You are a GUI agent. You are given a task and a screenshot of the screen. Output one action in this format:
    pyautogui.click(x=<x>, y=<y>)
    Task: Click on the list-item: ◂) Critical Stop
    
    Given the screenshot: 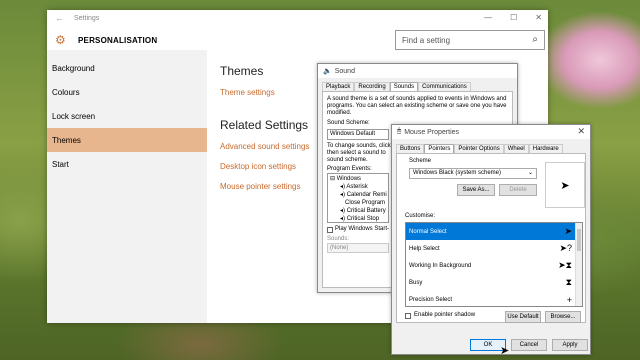 What is the action you would take?
    pyautogui.click(x=358, y=218)
    